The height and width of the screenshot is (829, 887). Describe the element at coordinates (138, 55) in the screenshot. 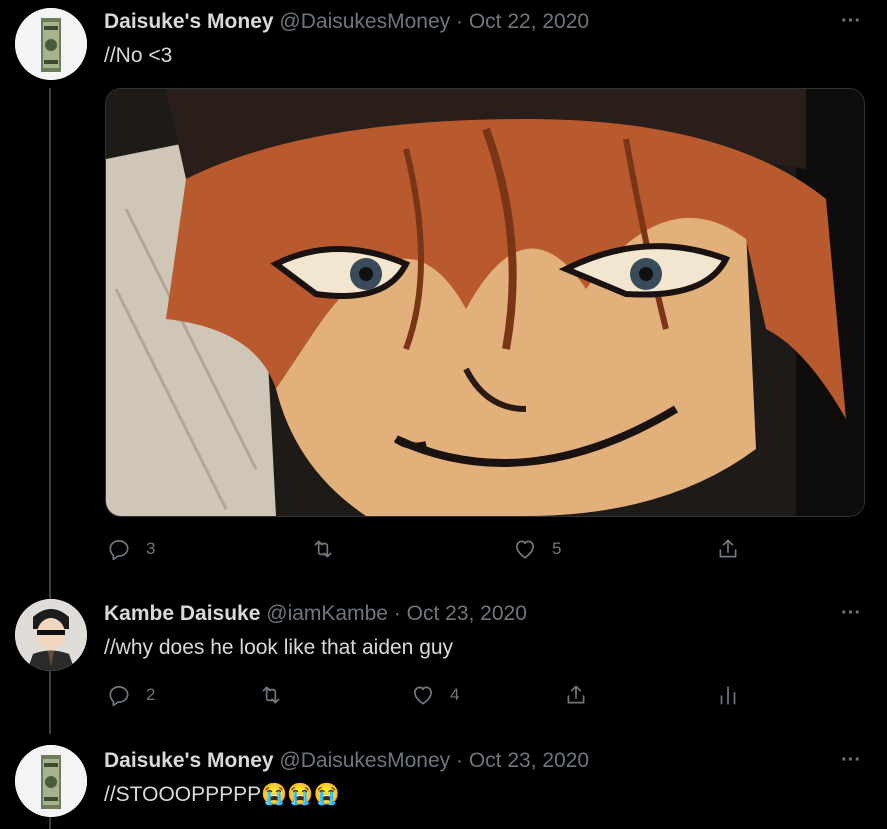

I see `tweet-text: //No <3` at that location.